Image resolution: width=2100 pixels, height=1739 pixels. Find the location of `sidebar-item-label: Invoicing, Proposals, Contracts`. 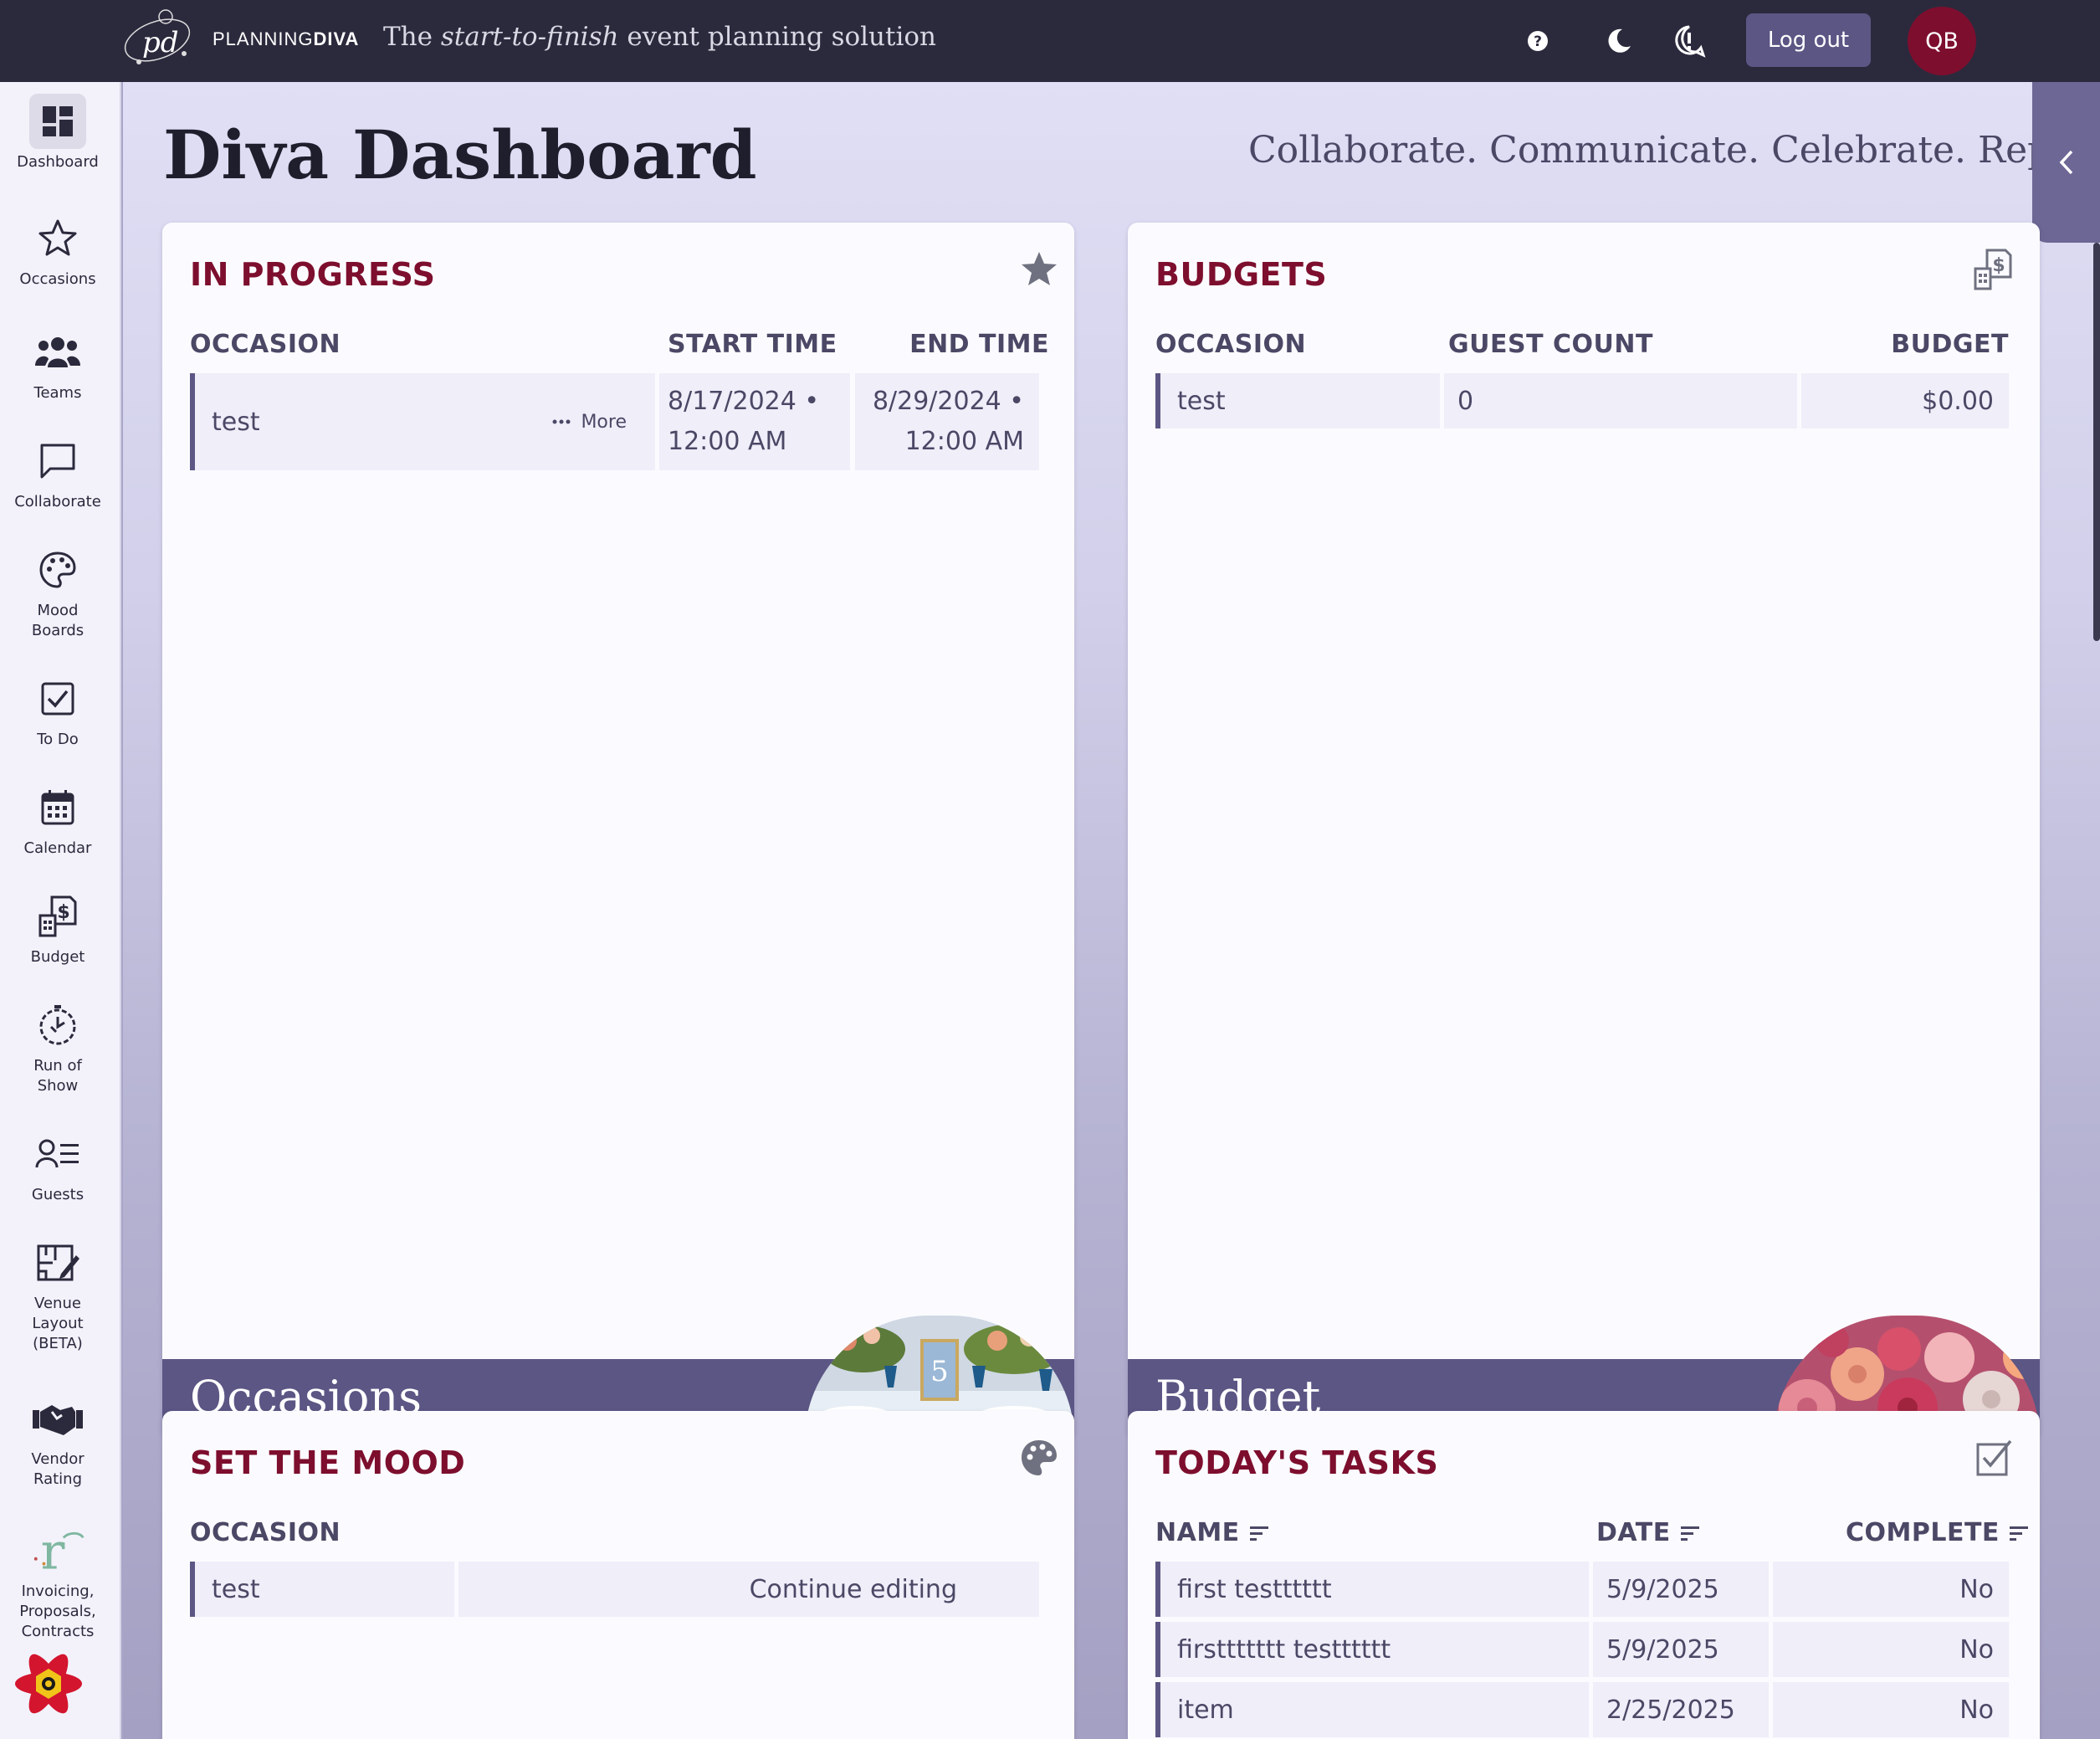

sidebar-item-label: Invoicing, Proposals, Contracts is located at coordinates (58, 1611).